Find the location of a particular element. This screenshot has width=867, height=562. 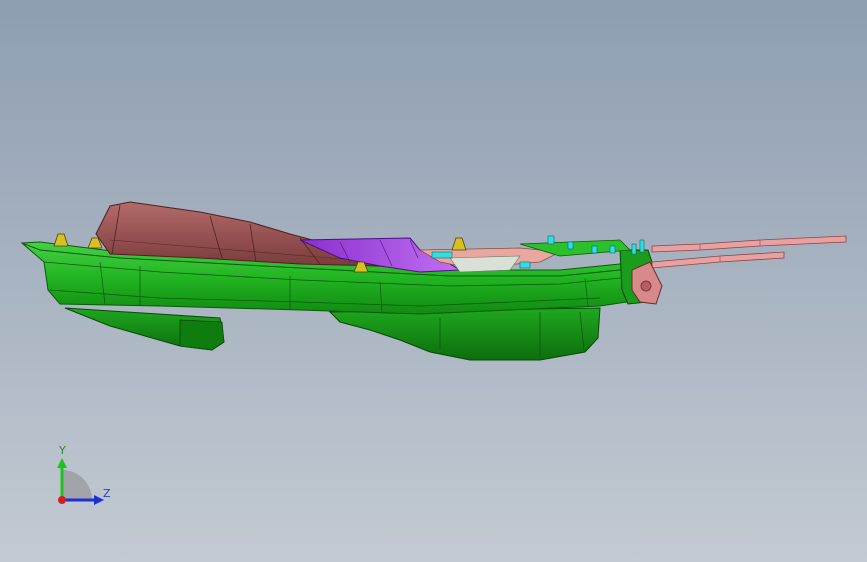

lower-right-belly is located at coordinates (464, 334).